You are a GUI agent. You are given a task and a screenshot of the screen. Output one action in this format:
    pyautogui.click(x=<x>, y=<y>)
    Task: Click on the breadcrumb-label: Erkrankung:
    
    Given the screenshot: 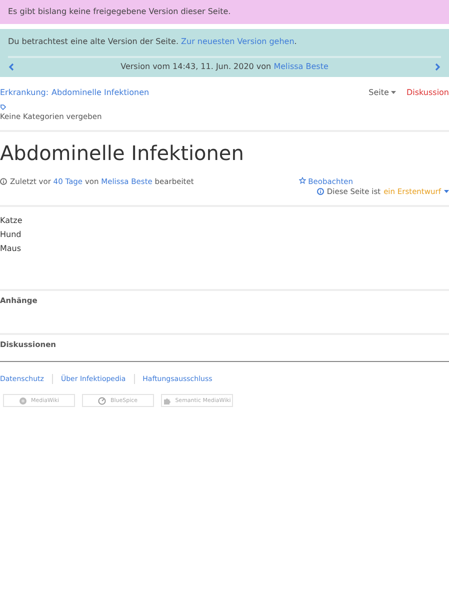 What is the action you would take?
    pyautogui.click(x=24, y=92)
    